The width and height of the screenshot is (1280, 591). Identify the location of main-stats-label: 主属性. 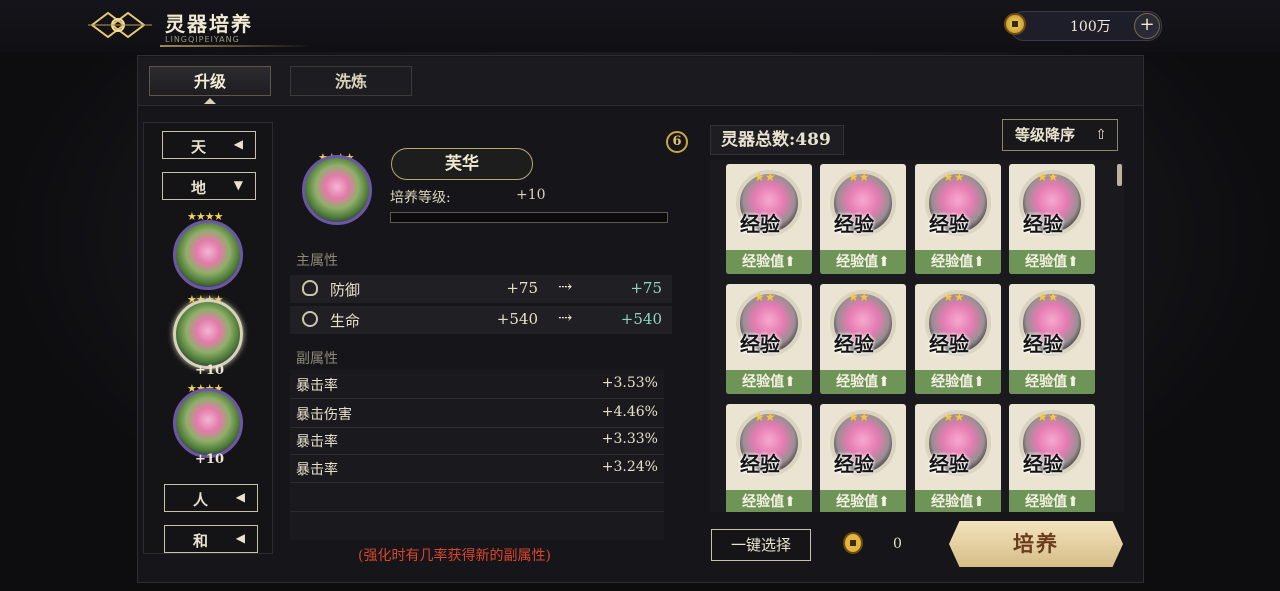
(317, 261).